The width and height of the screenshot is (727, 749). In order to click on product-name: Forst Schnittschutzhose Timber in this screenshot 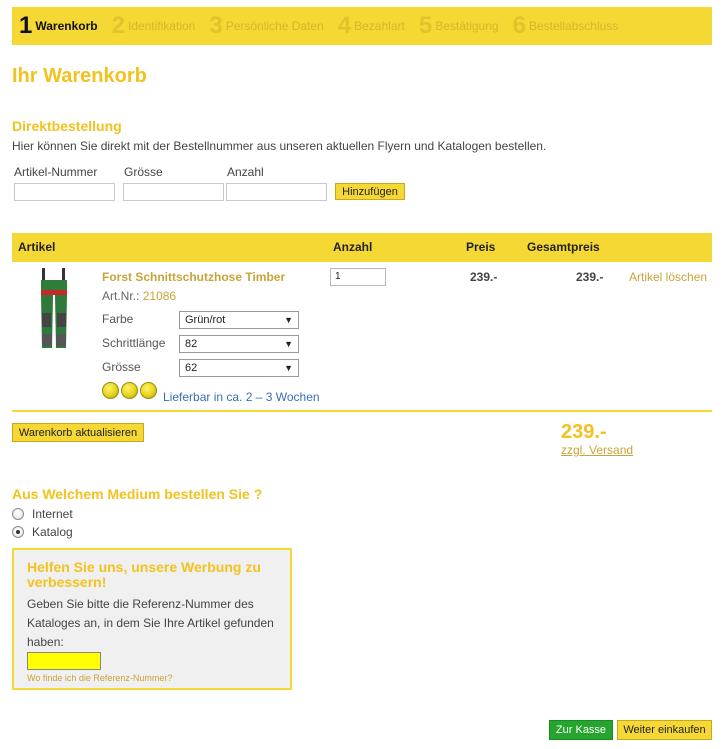, I will do `click(193, 277)`.